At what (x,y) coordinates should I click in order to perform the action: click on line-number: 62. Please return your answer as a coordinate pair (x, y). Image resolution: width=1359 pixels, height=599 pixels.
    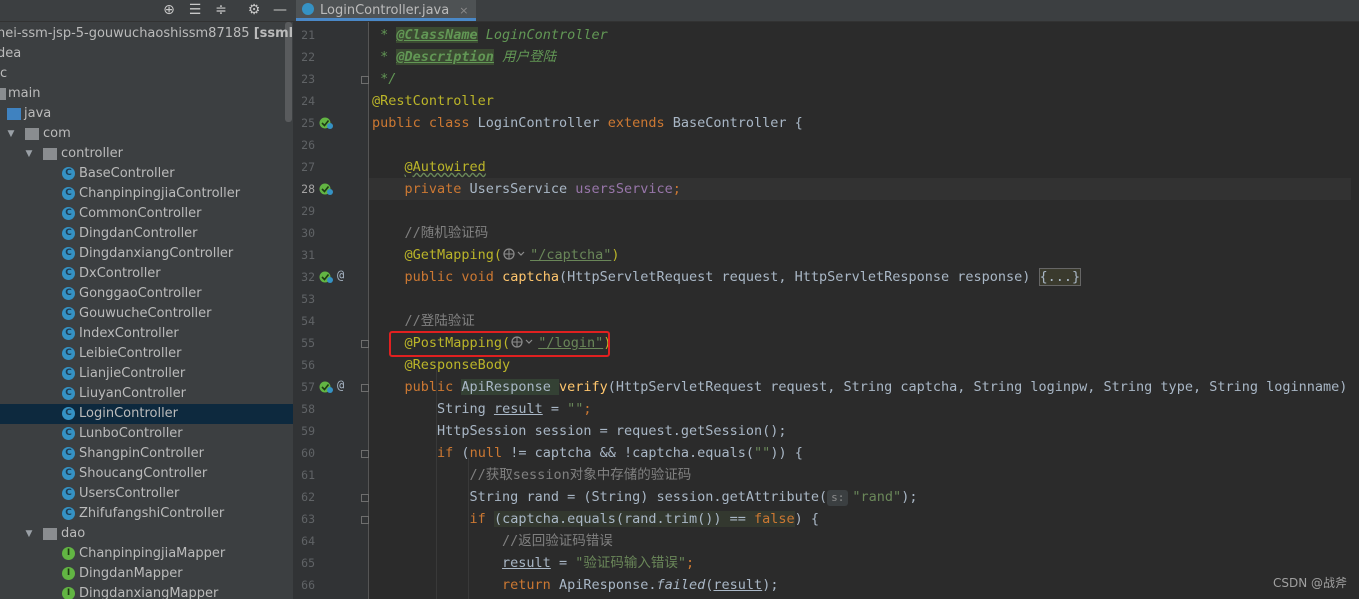
    Looking at the image, I should click on (308, 497).